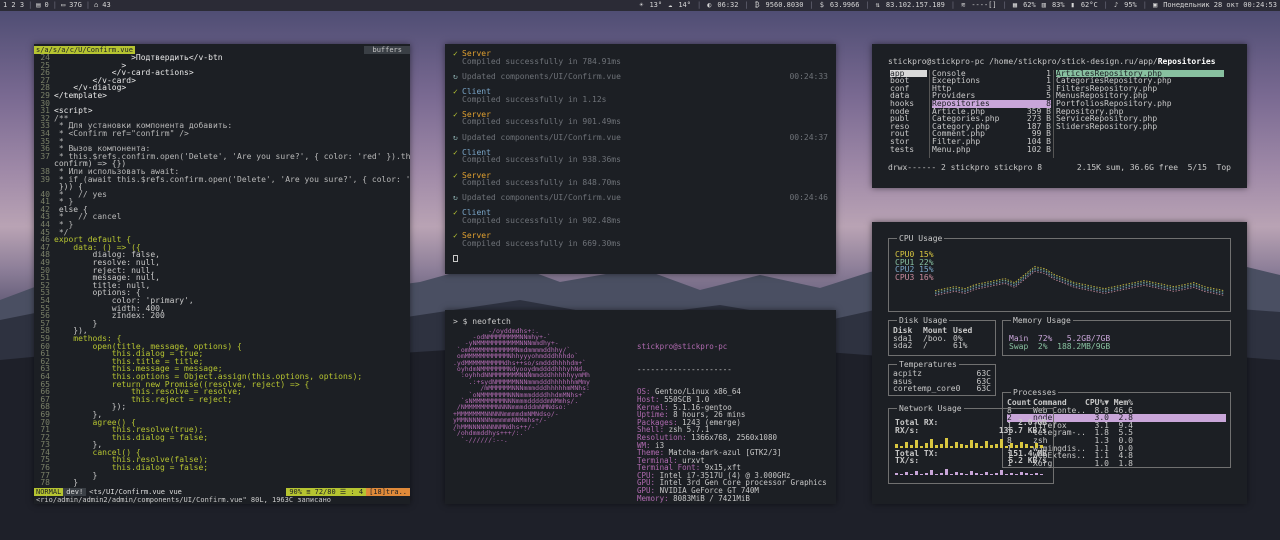  I want to click on volume-icon: ♪, so click(1116, 5).